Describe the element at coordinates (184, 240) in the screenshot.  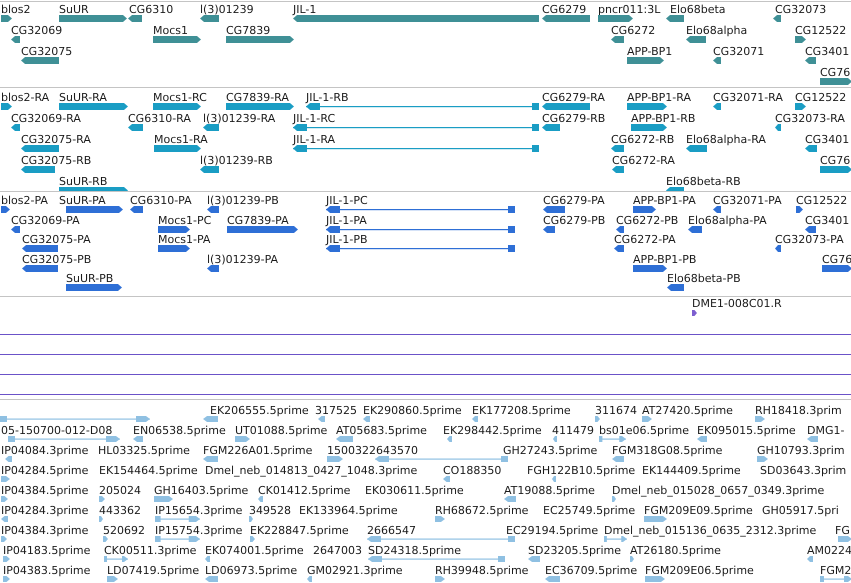
I see `feature-label: Mocs1-PA` at that location.